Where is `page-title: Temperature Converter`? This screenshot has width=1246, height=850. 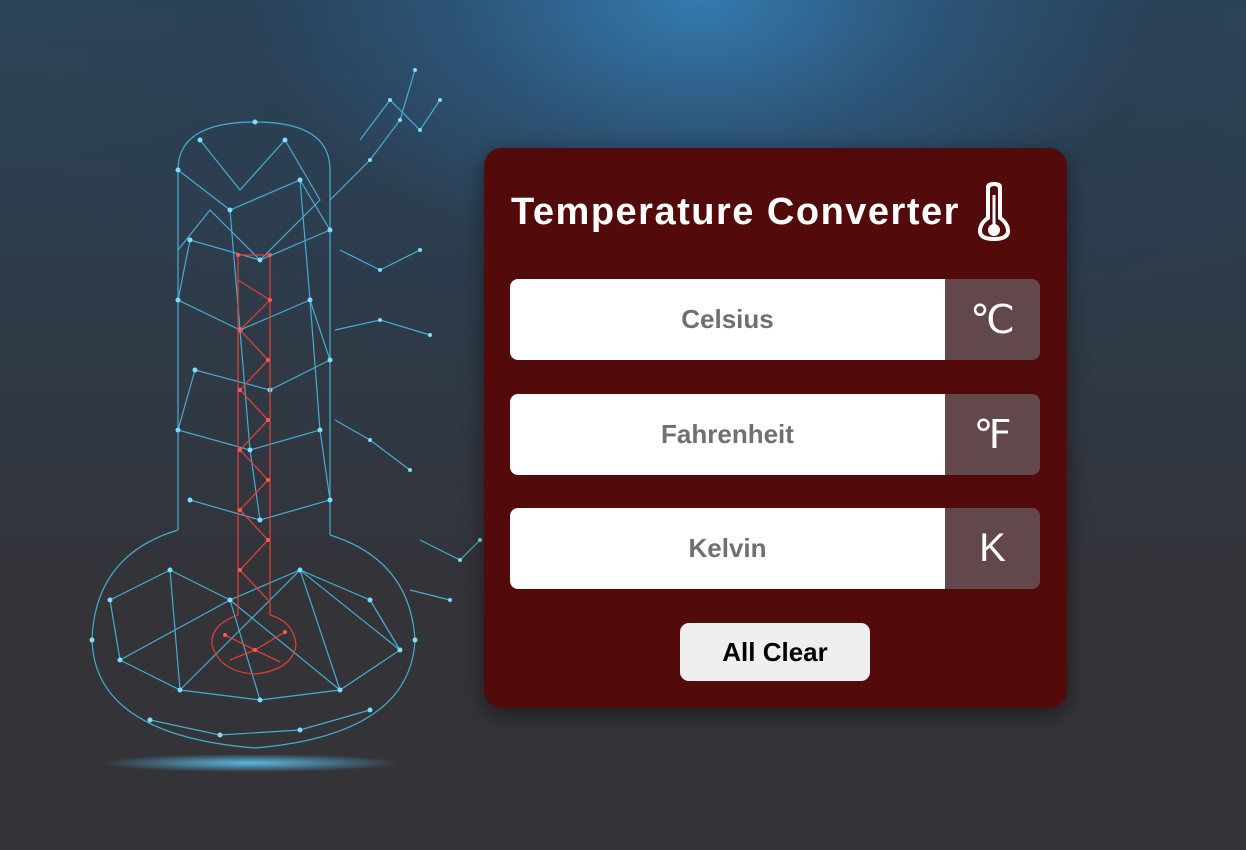
page-title: Temperature Converter is located at coordinates (735, 211).